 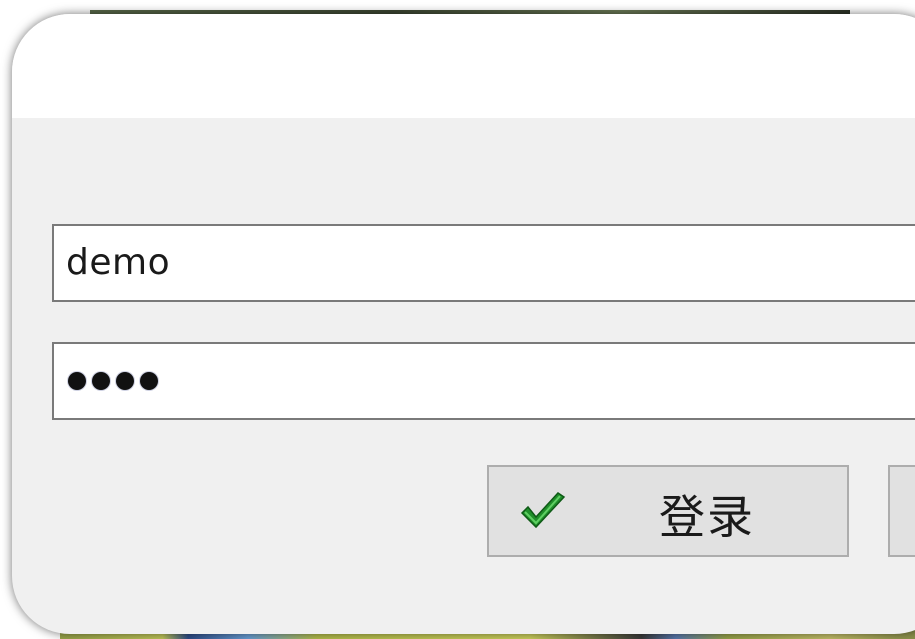 What do you see at coordinates (483, 263) in the screenshot?
I see `username-field: demo` at bounding box center [483, 263].